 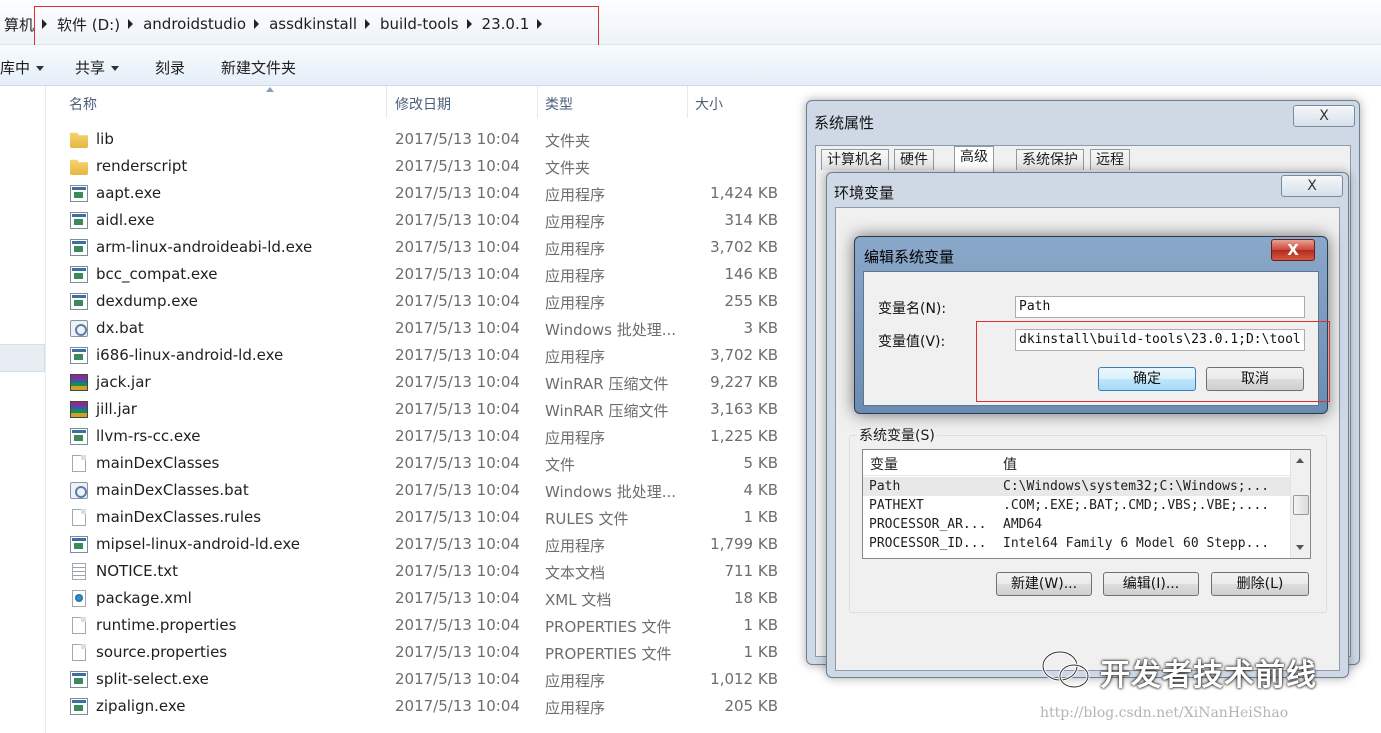 I want to click on file-row: zipalign.exe 2017/5/13 10:04 应用程序 205 KB, so click(x=426, y=706).